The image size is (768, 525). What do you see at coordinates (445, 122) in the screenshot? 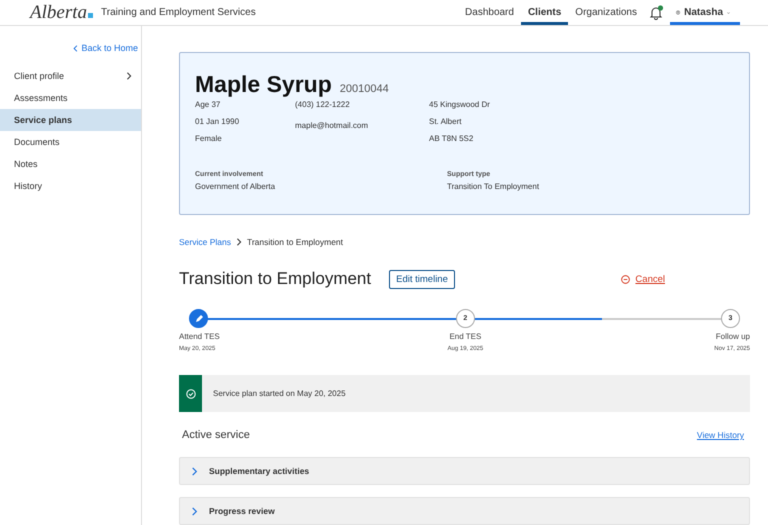
I see `client-detail: St. Albert` at bounding box center [445, 122].